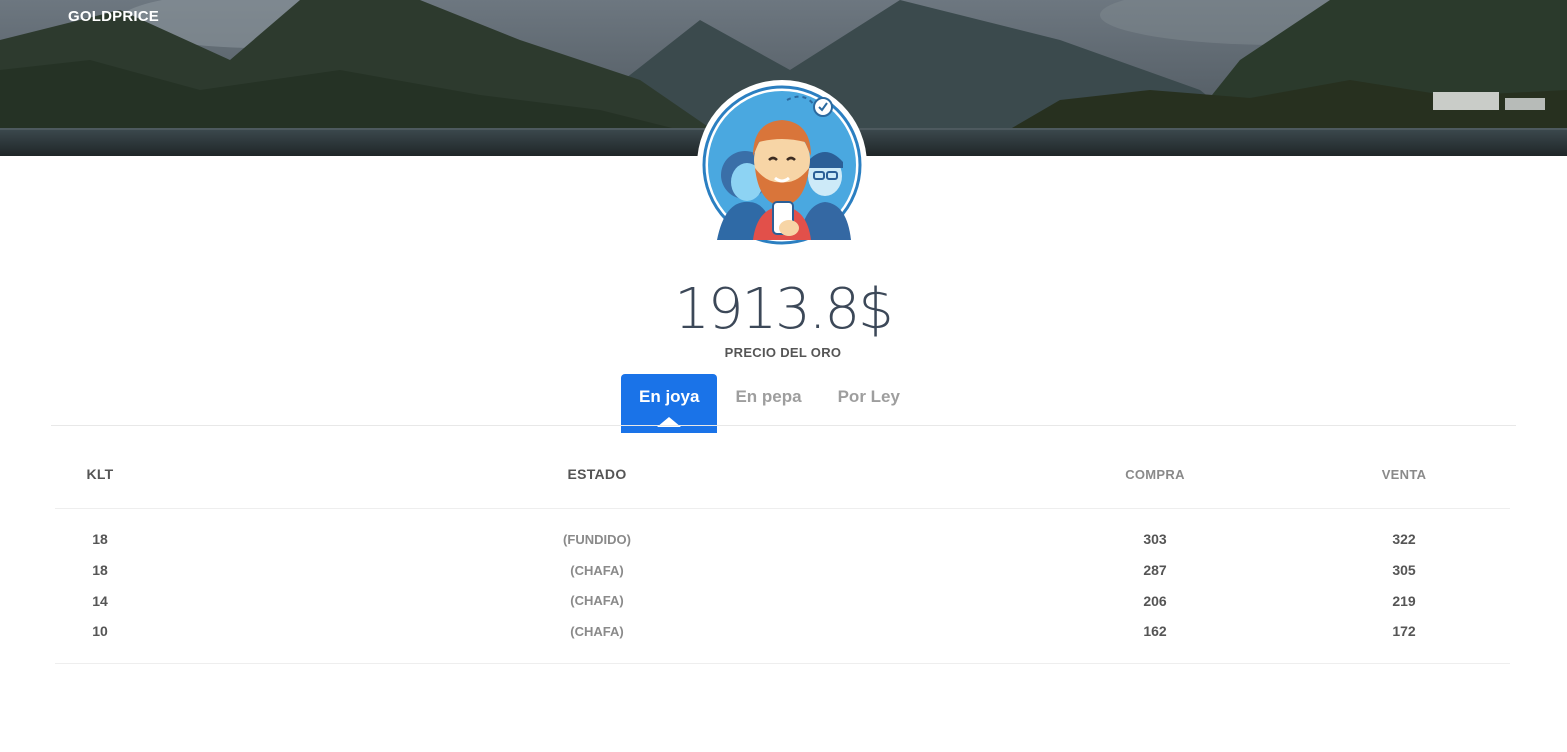 The width and height of the screenshot is (1567, 752). What do you see at coordinates (1155, 539) in the screenshot?
I see `cell-compra: 303` at bounding box center [1155, 539].